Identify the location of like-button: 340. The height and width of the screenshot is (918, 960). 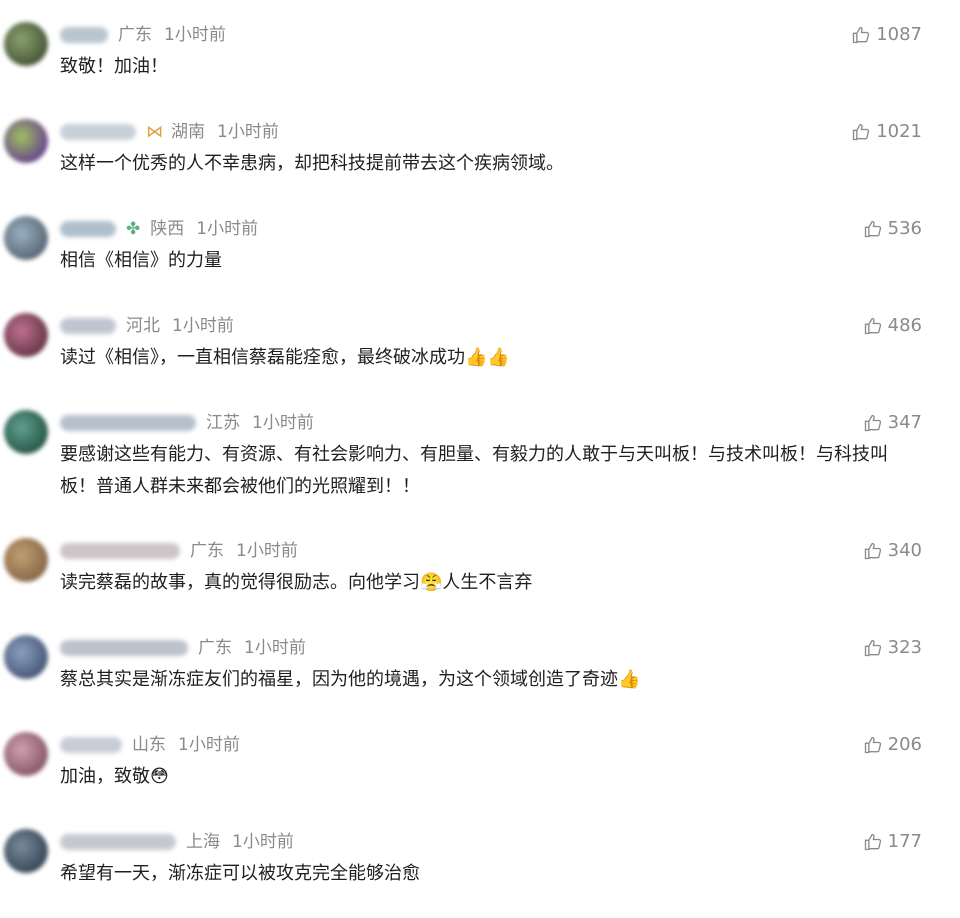
(892, 551).